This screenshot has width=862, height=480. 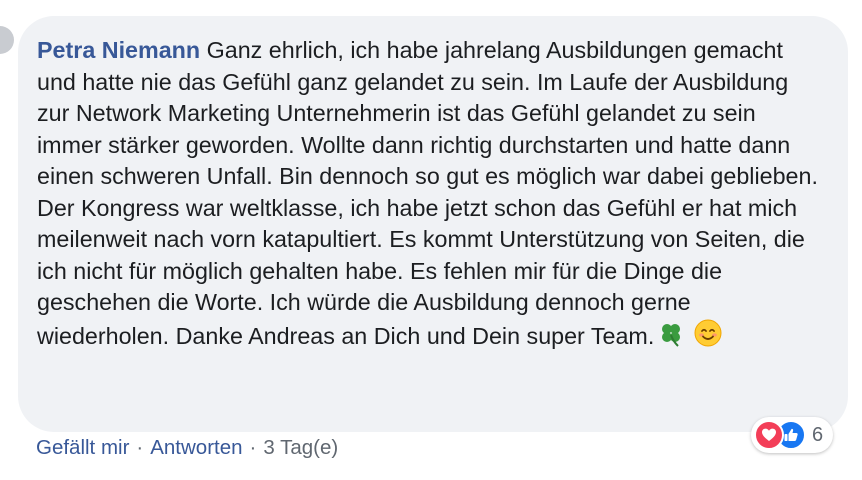 What do you see at coordinates (82, 447) in the screenshot?
I see `like-link: Gefällt mir` at bounding box center [82, 447].